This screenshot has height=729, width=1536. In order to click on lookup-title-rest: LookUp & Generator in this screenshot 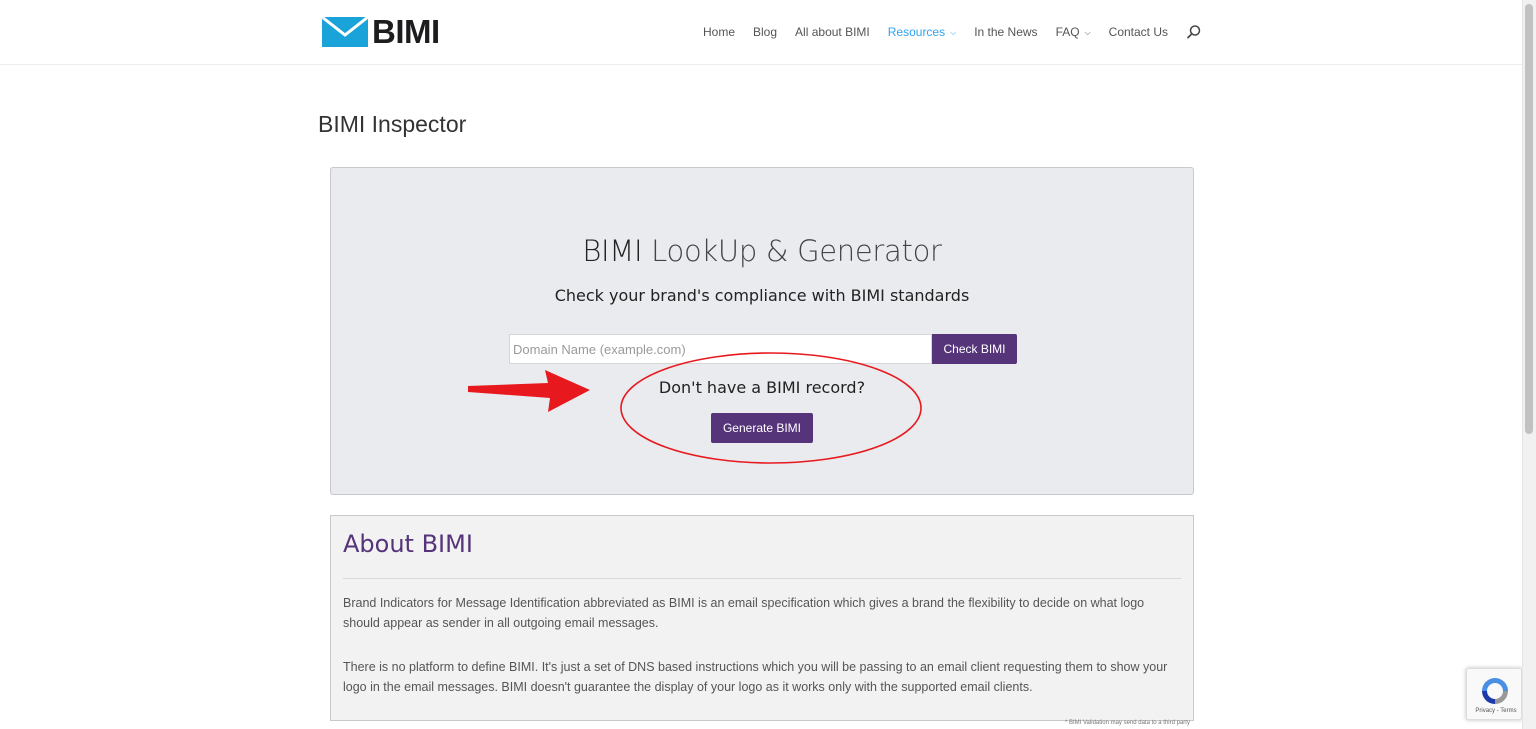, I will do `click(792, 251)`.